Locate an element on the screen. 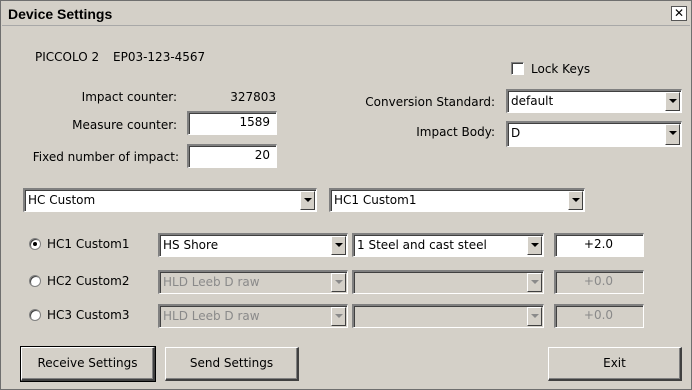 The width and height of the screenshot is (692, 390). custom3-offset-field: +0.0 is located at coordinates (599, 316).